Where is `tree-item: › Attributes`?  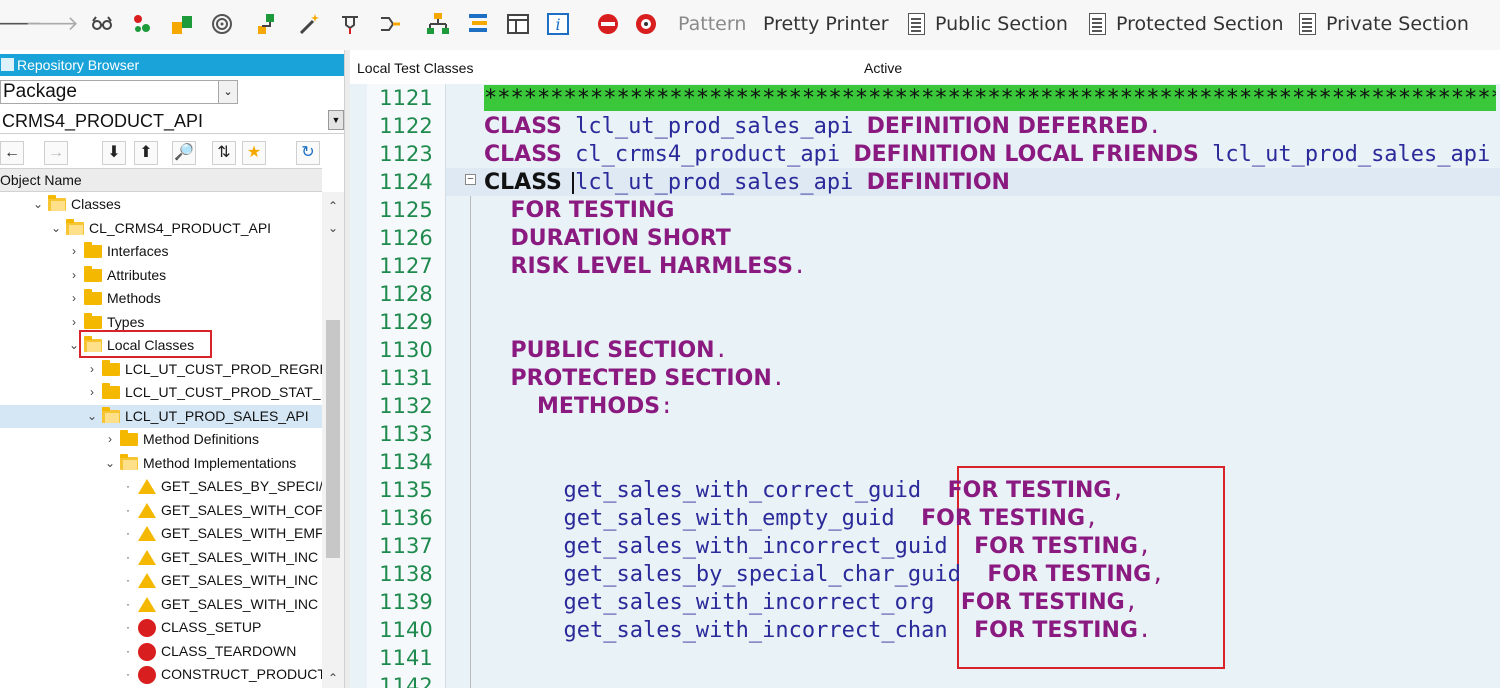
tree-item: › Attributes is located at coordinates (161, 275).